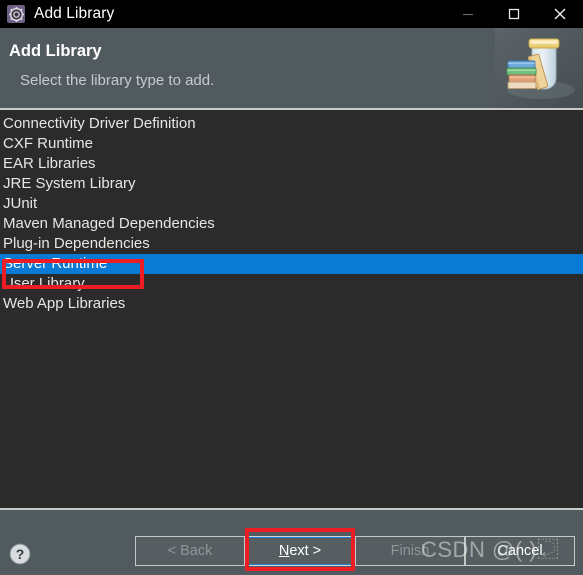 The image size is (583, 575). What do you see at coordinates (468, 14) in the screenshot?
I see `minimize-icon` at bounding box center [468, 14].